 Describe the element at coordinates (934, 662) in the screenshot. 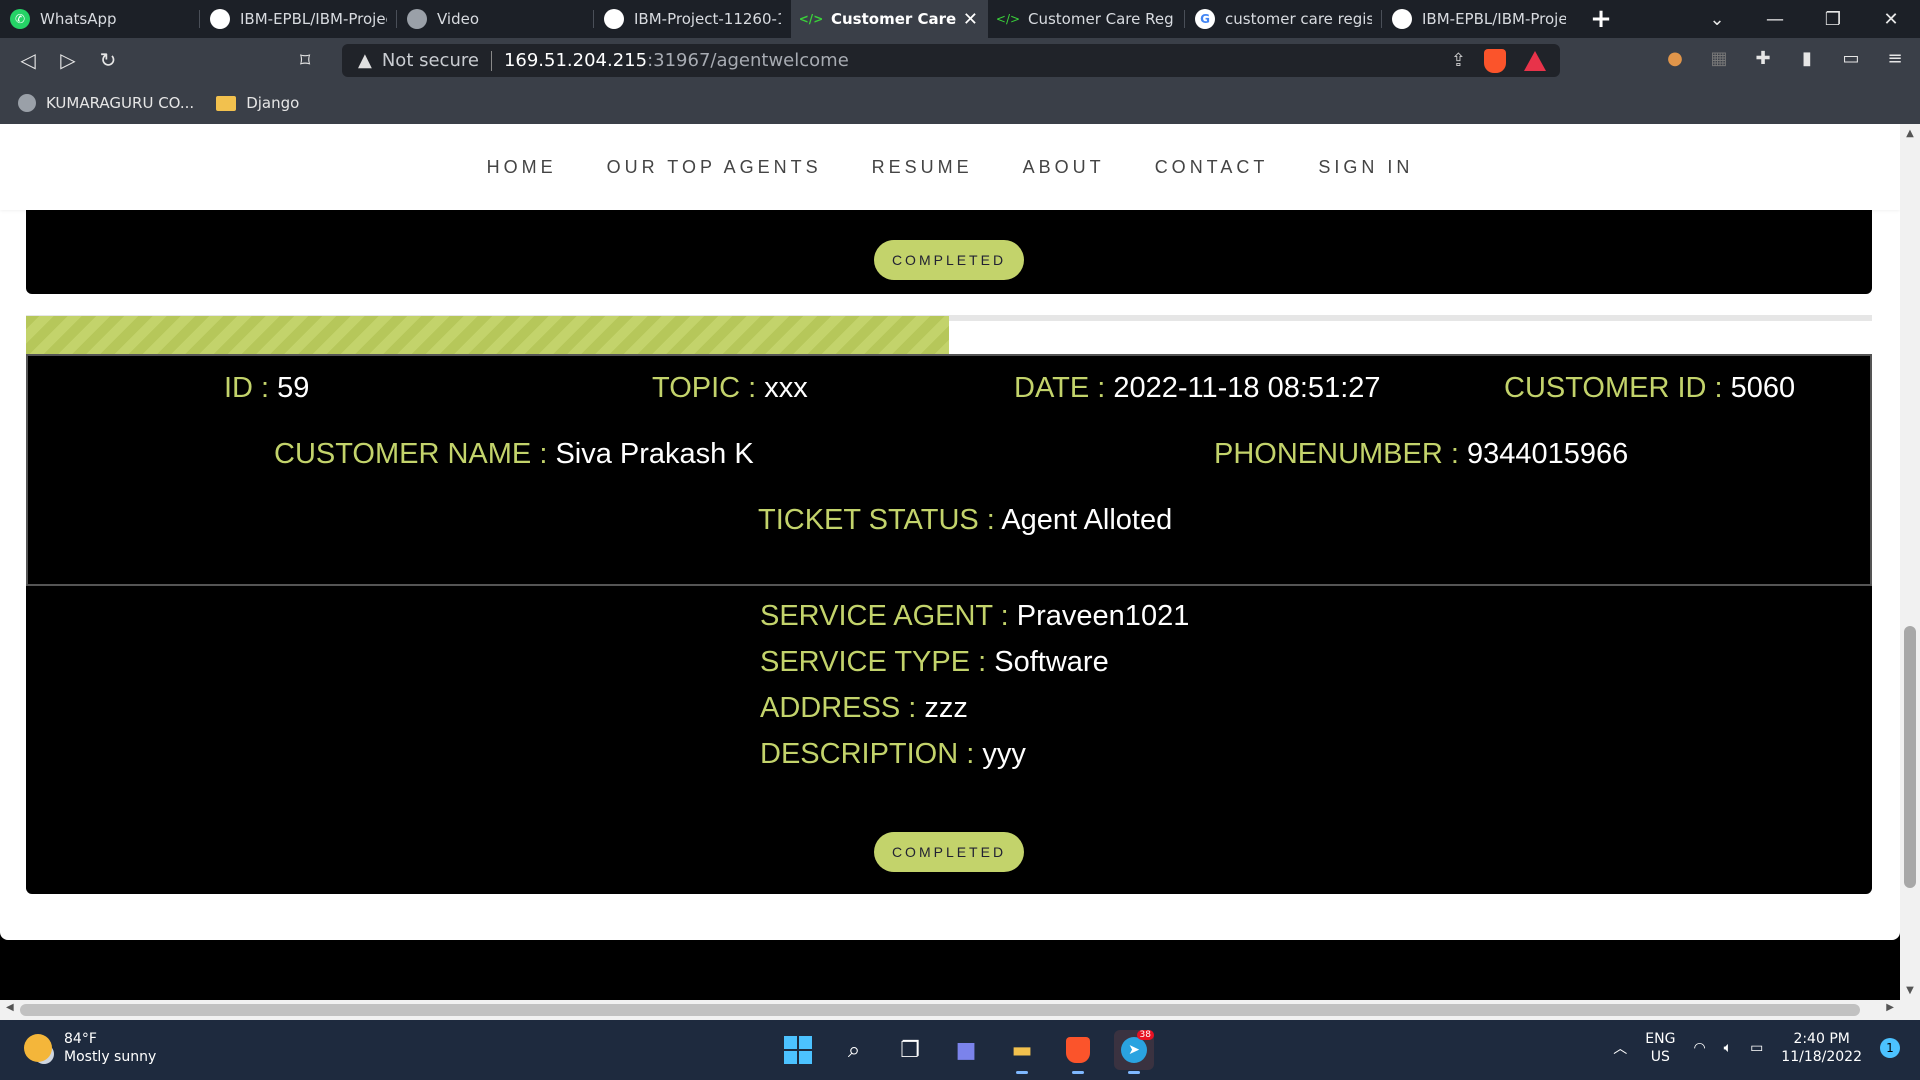

I see `ticket-service-type: SERVICE TYPE : Software` at that location.